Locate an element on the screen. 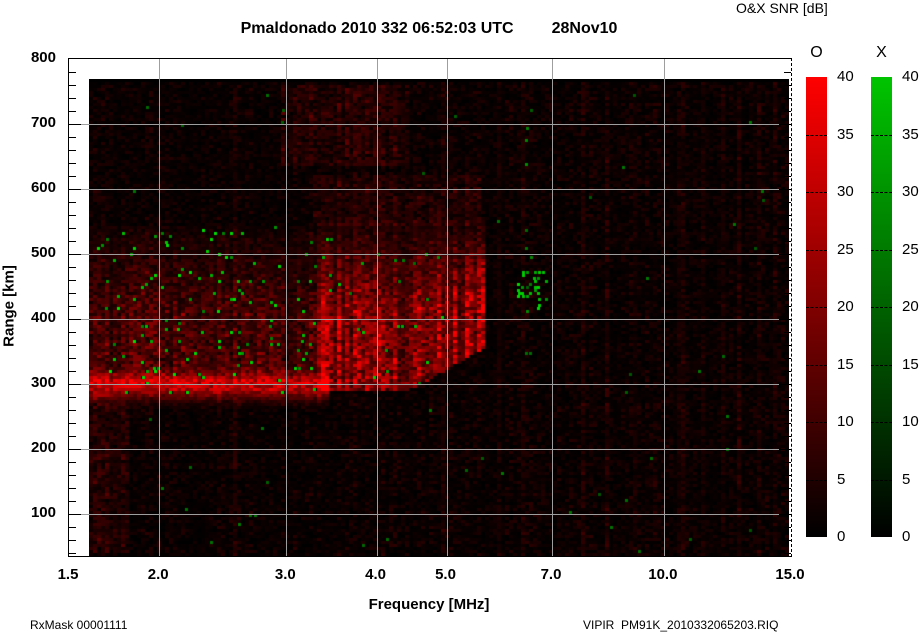  x-tick-label: 4.0 is located at coordinates (375, 574).